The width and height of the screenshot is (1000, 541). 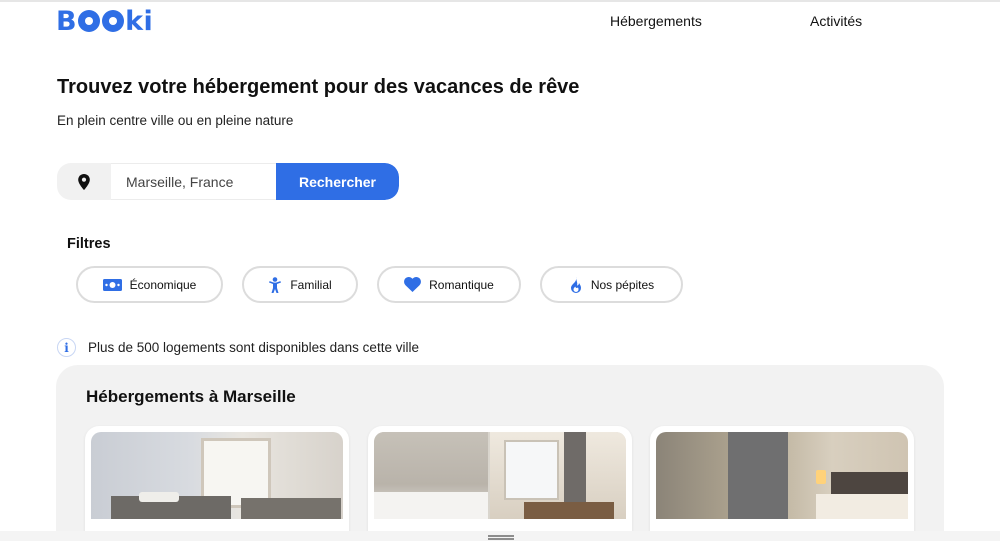 What do you see at coordinates (413, 284) in the screenshot?
I see `heart-icon` at bounding box center [413, 284].